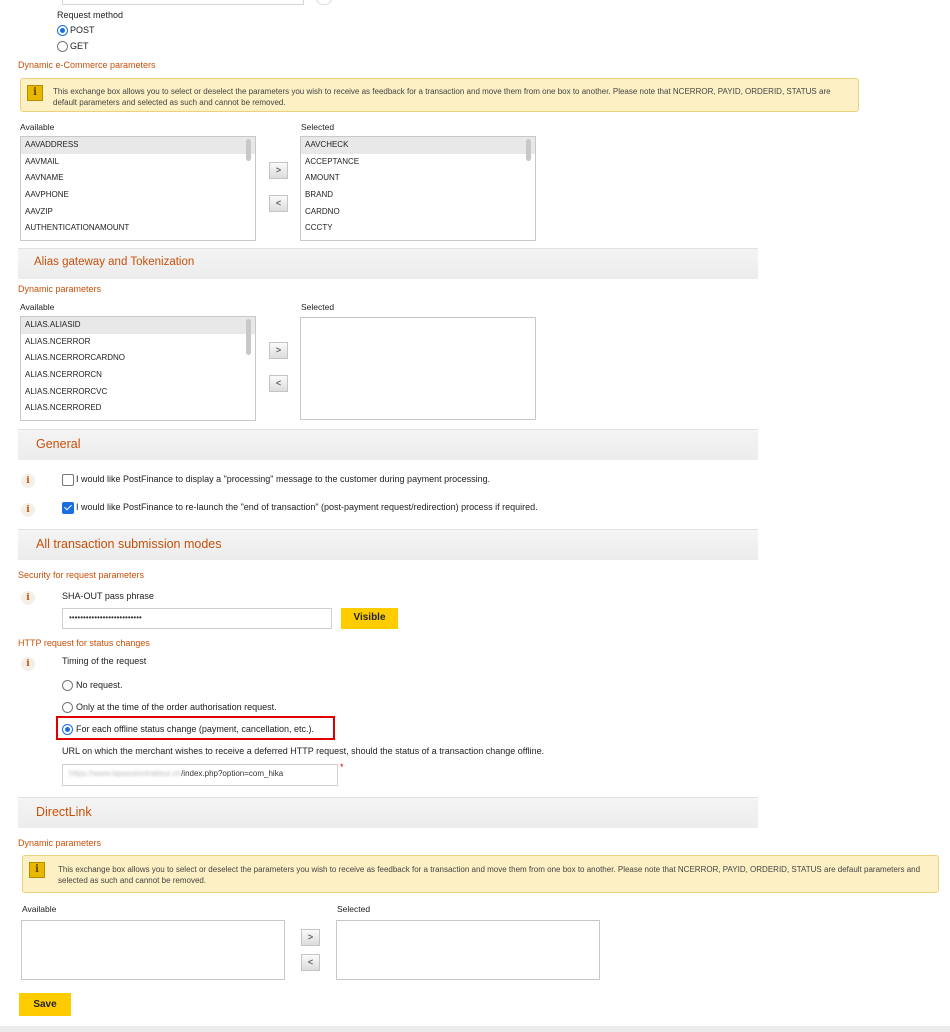 The height and width of the screenshot is (1032, 950). What do you see at coordinates (67, 729) in the screenshot?
I see `radio-each-offline-change` at bounding box center [67, 729].